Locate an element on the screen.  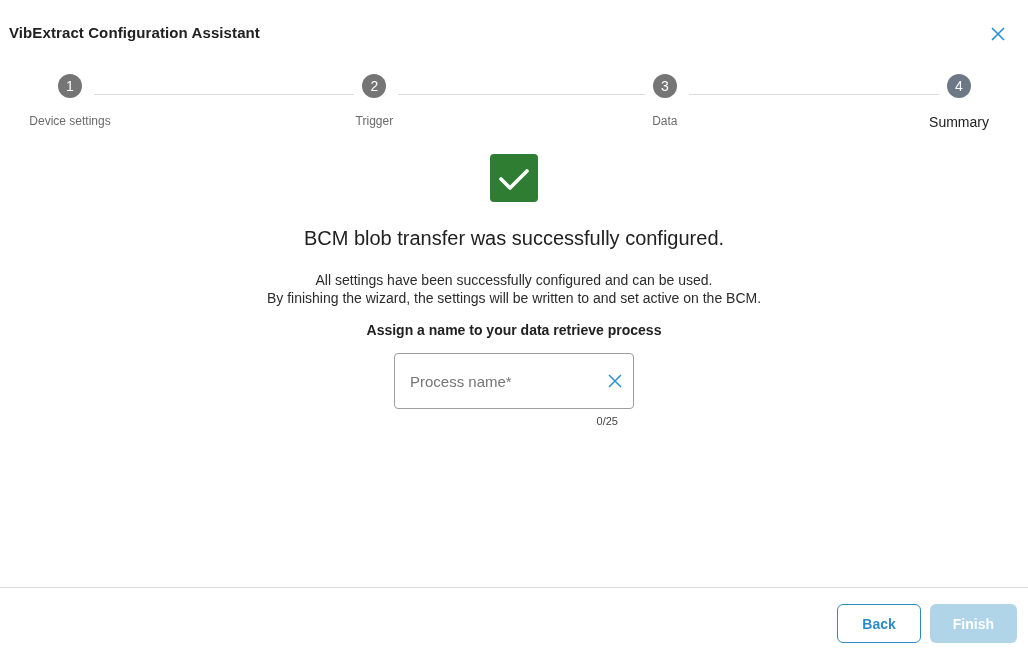
step-label: Summary is located at coordinates (959, 122).